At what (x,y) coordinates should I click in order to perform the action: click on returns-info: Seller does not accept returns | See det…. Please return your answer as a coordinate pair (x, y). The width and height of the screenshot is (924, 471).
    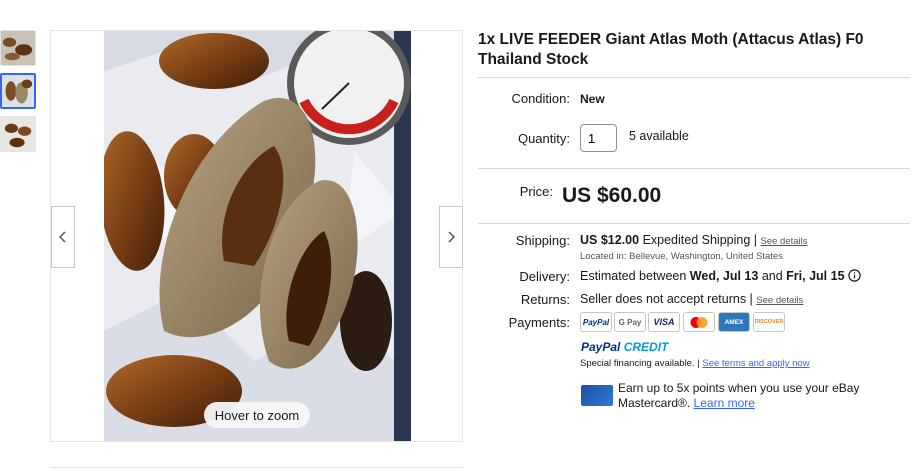
    Looking at the image, I should click on (691, 299).